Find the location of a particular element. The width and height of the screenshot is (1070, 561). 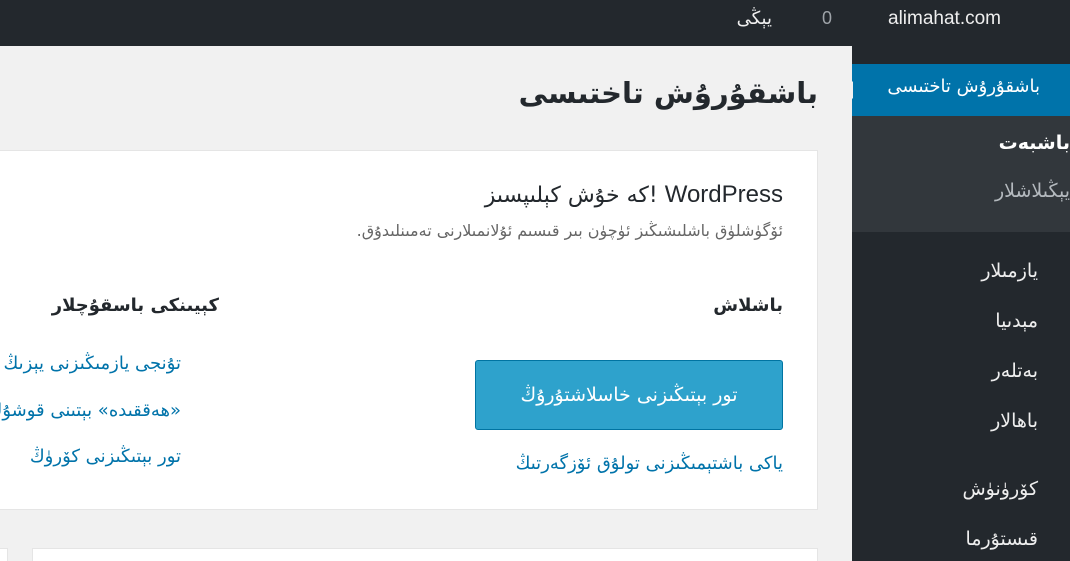

view-site-link: تور بېتىڭىزنى كۆرۈڭ is located at coordinates (105, 456).